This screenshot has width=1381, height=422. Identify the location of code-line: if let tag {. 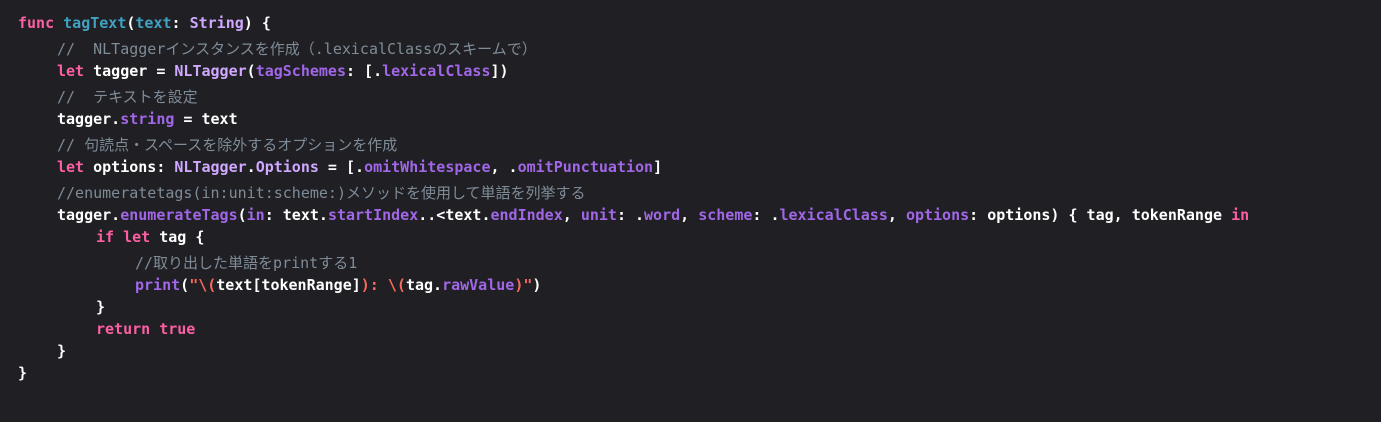
(690, 237).